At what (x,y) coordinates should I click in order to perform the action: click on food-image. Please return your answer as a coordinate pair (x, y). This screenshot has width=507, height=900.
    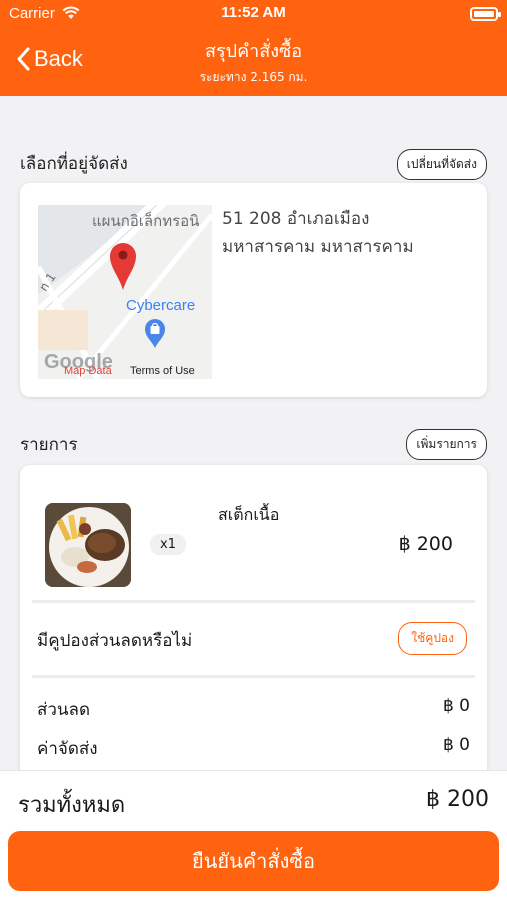
    Looking at the image, I should click on (88, 545).